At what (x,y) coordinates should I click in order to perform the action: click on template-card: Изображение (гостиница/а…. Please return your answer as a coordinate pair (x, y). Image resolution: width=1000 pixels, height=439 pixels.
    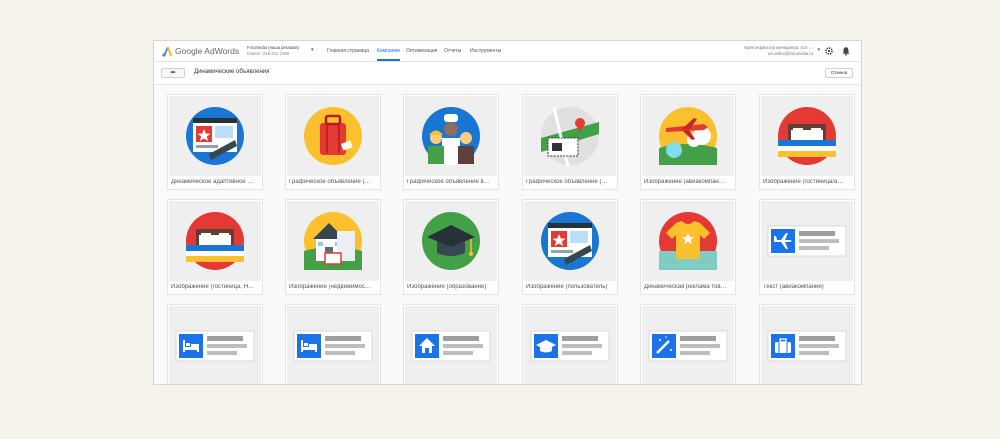
    Looking at the image, I should click on (807, 142).